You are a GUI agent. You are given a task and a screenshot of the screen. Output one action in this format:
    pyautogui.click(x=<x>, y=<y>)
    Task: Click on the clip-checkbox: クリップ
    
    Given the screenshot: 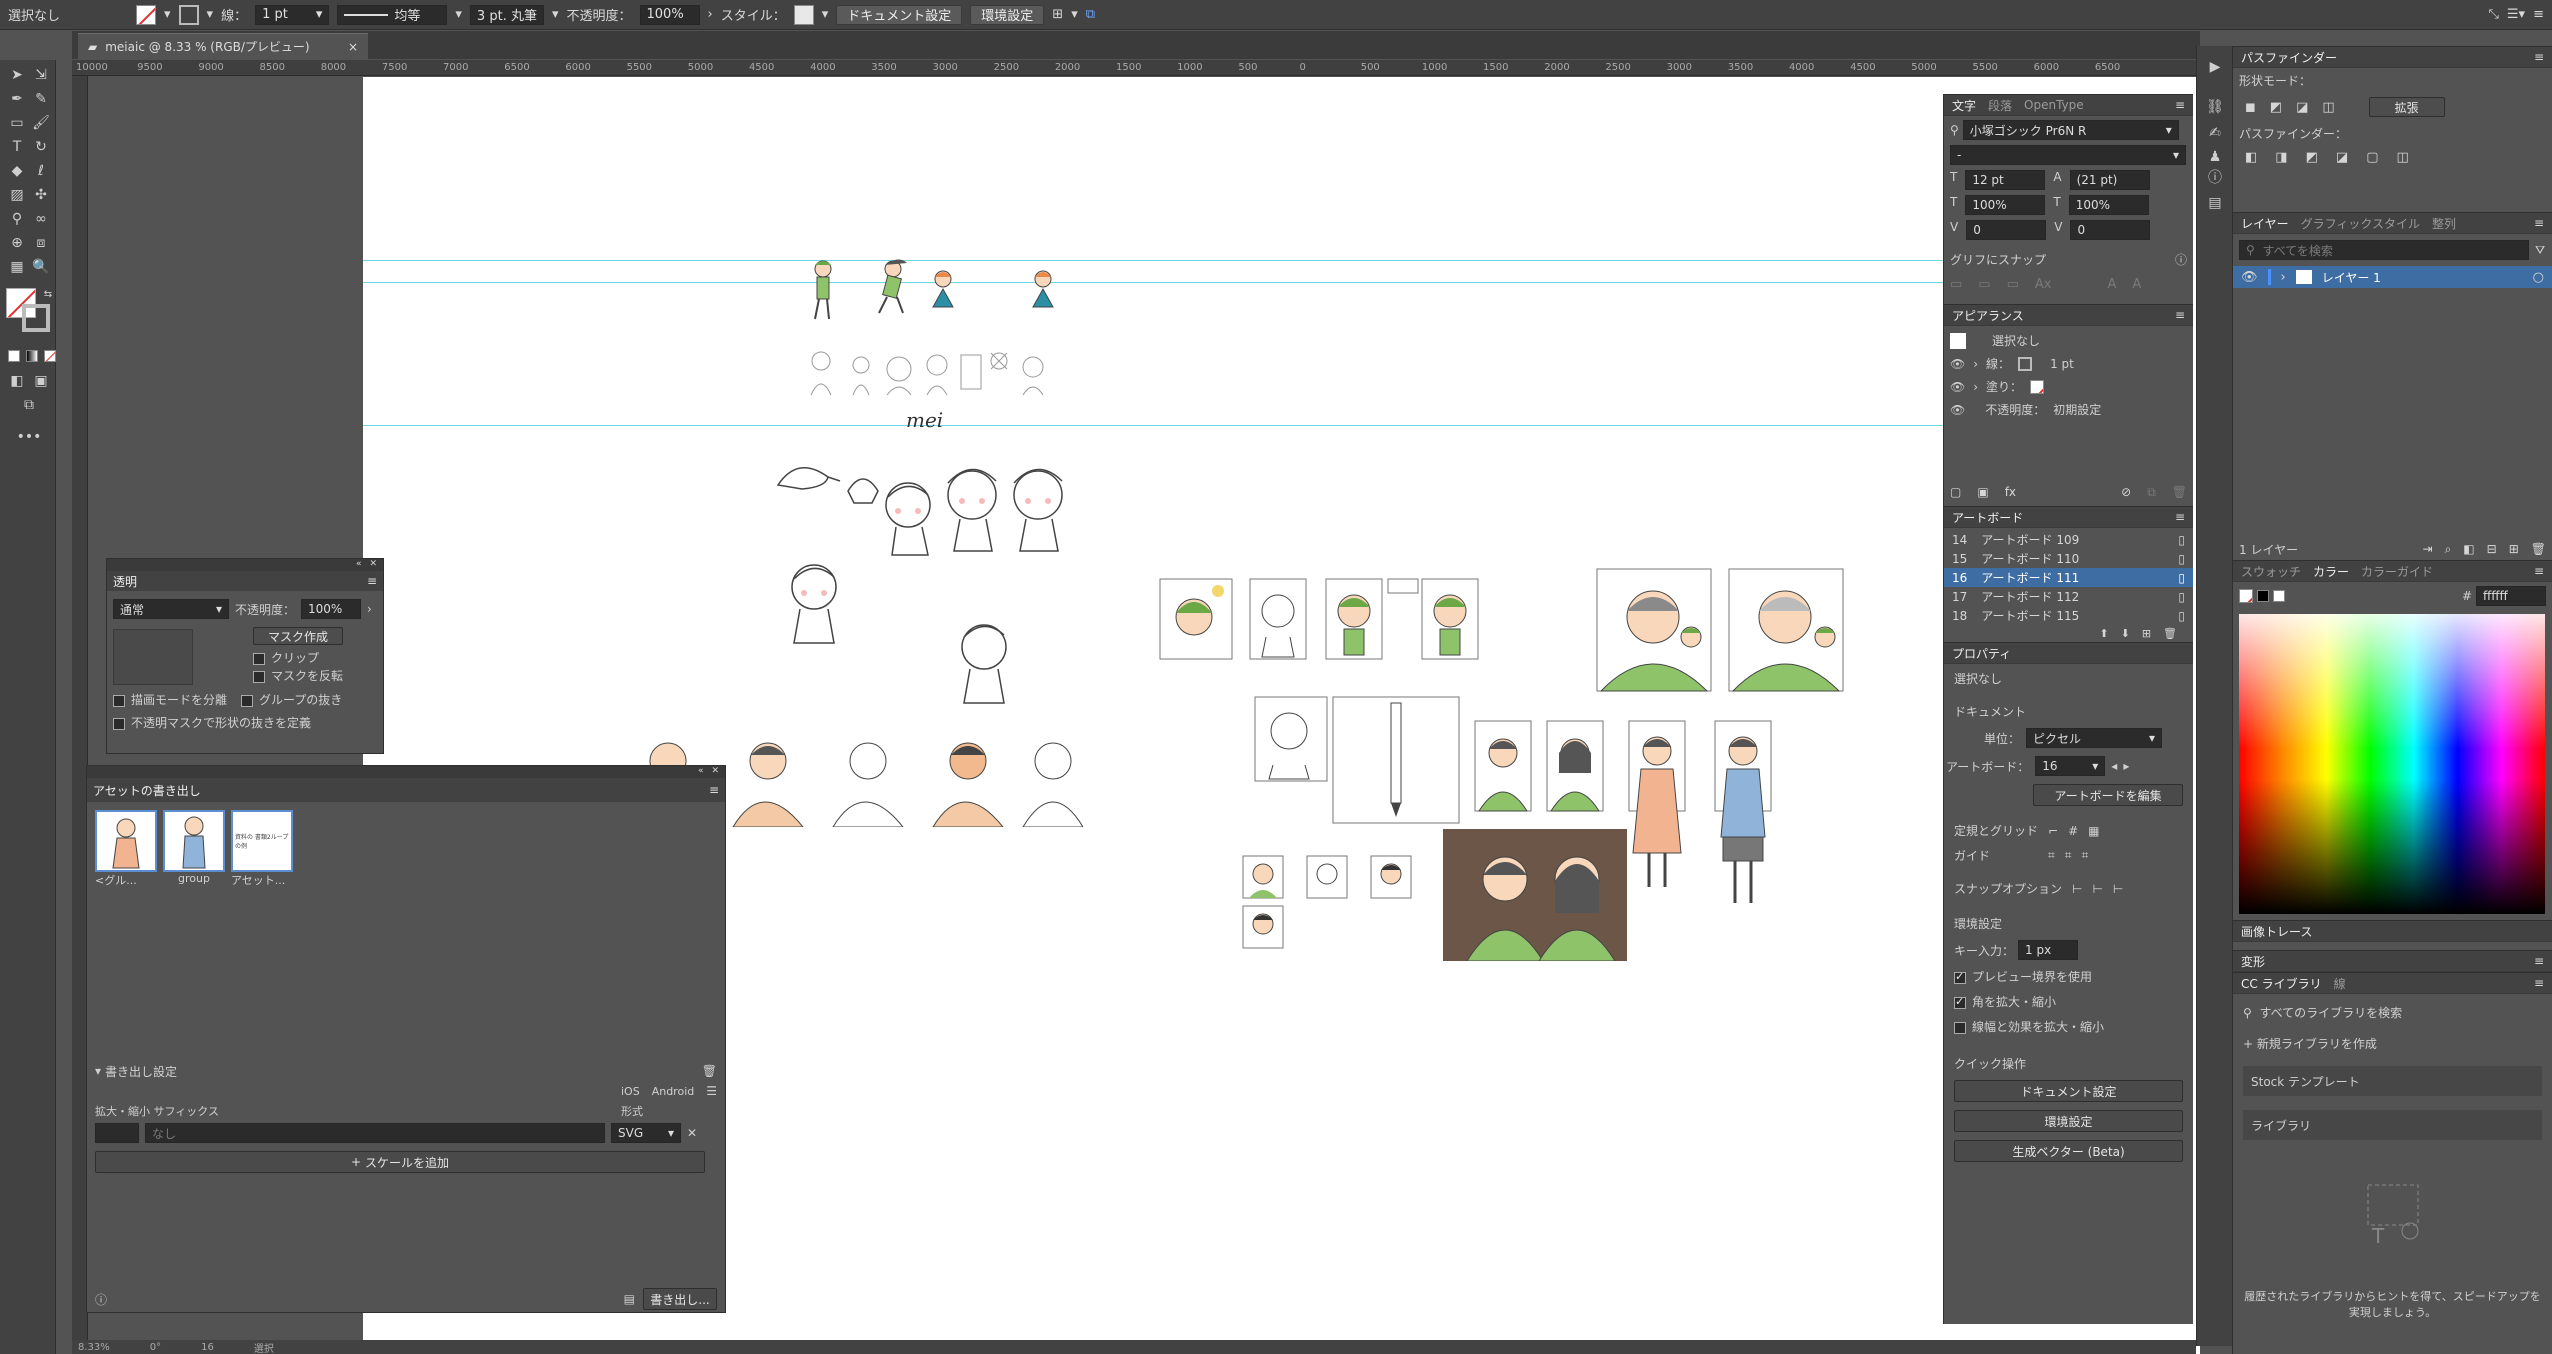 What is the action you would take?
    pyautogui.click(x=286, y=657)
    